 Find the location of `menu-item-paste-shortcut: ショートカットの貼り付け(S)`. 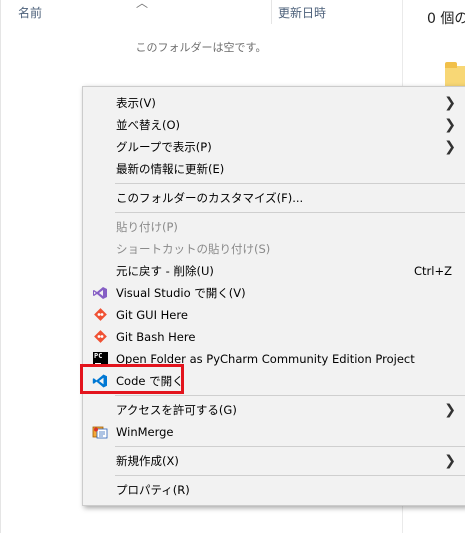

menu-item-paste-shortcut: ショートカットの貼り付け(S) is located at coordinates (274, 249).